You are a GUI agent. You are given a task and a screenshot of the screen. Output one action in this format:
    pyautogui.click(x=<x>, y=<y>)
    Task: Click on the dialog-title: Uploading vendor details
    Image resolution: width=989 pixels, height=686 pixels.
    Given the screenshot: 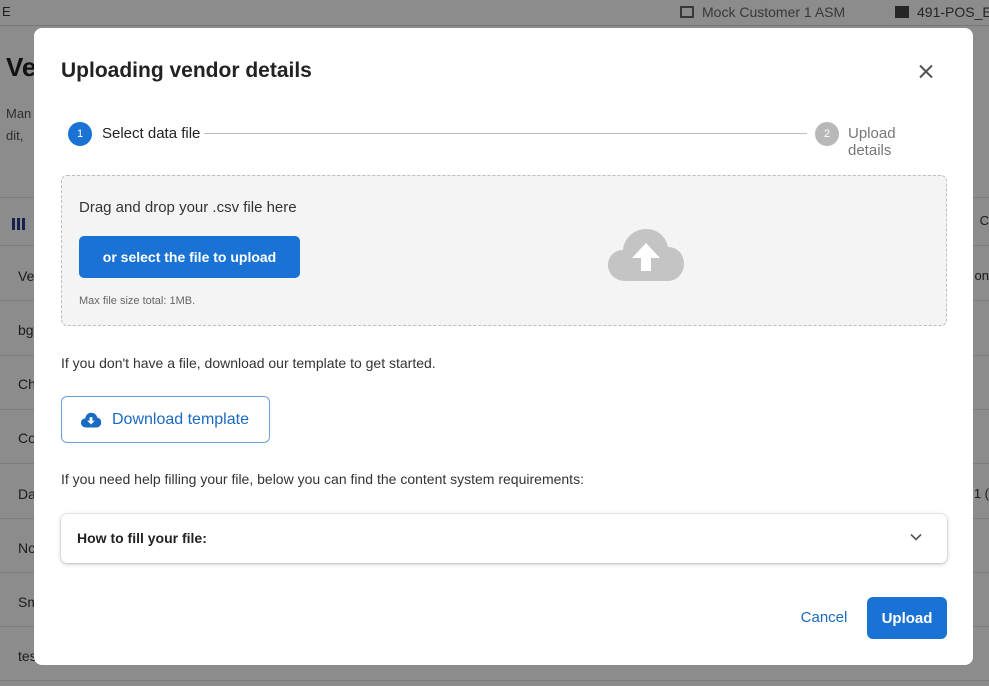 What is the action you would take?
    pyautogui.click(x=186, y=70)
    